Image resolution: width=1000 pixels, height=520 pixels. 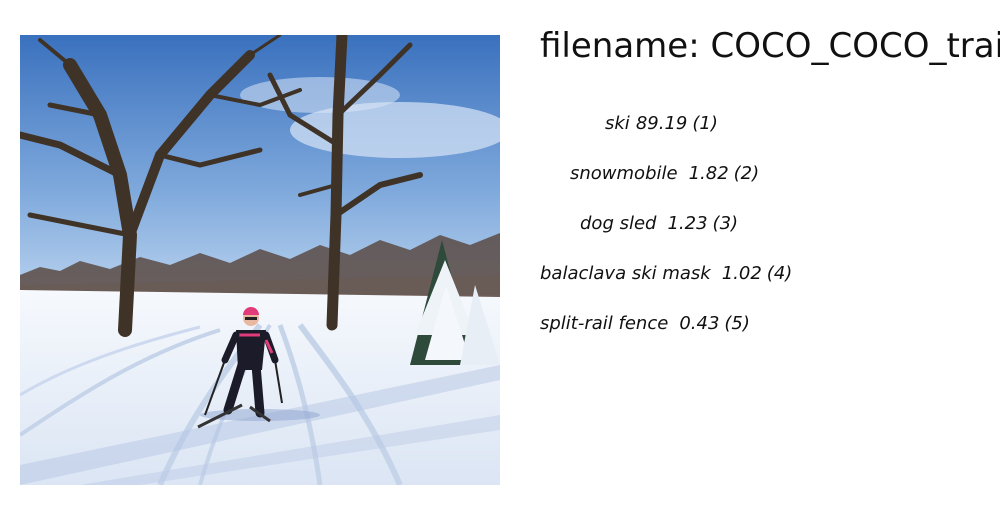 What do you see at coordinates (770, 173) in the screenshot?
I see `prediction-item: snowmobile 1.82 (2)` at bounding box center [770, 173].